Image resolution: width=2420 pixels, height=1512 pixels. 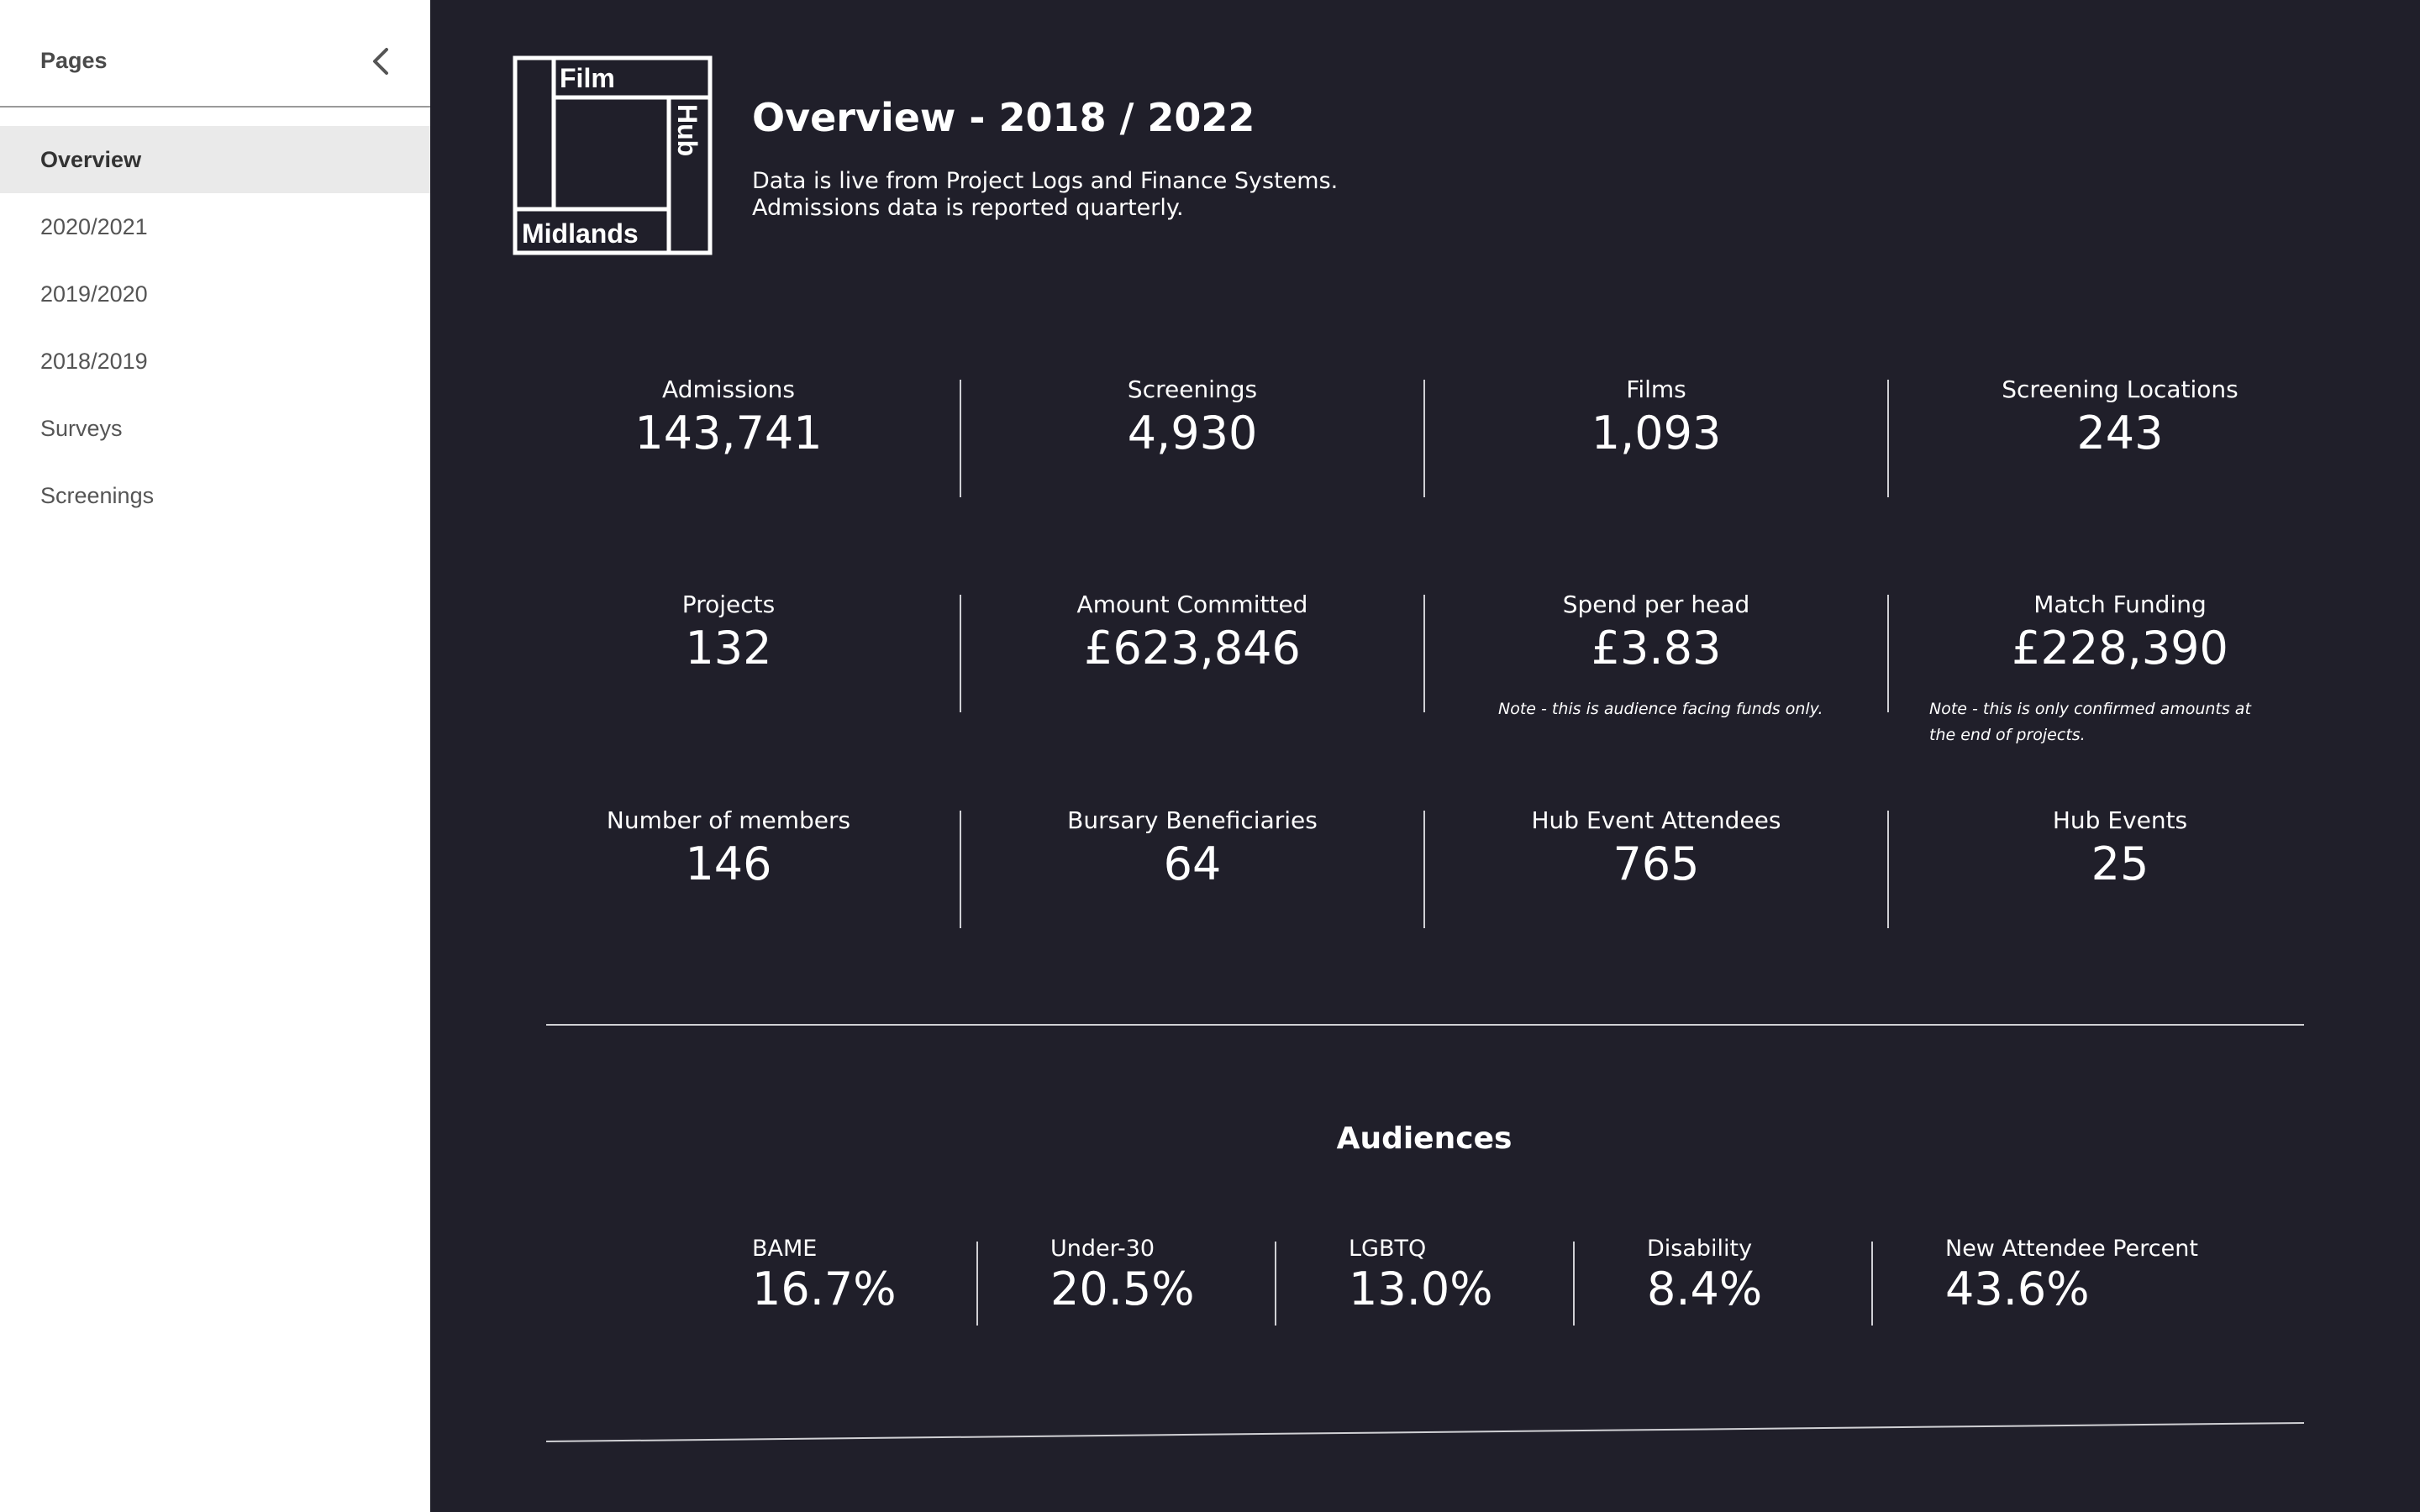 What do you see at coordinates (215, 428) in the screenshot?
I see `nav-item-surveys: Surveys` at bounding box center [215, 428].